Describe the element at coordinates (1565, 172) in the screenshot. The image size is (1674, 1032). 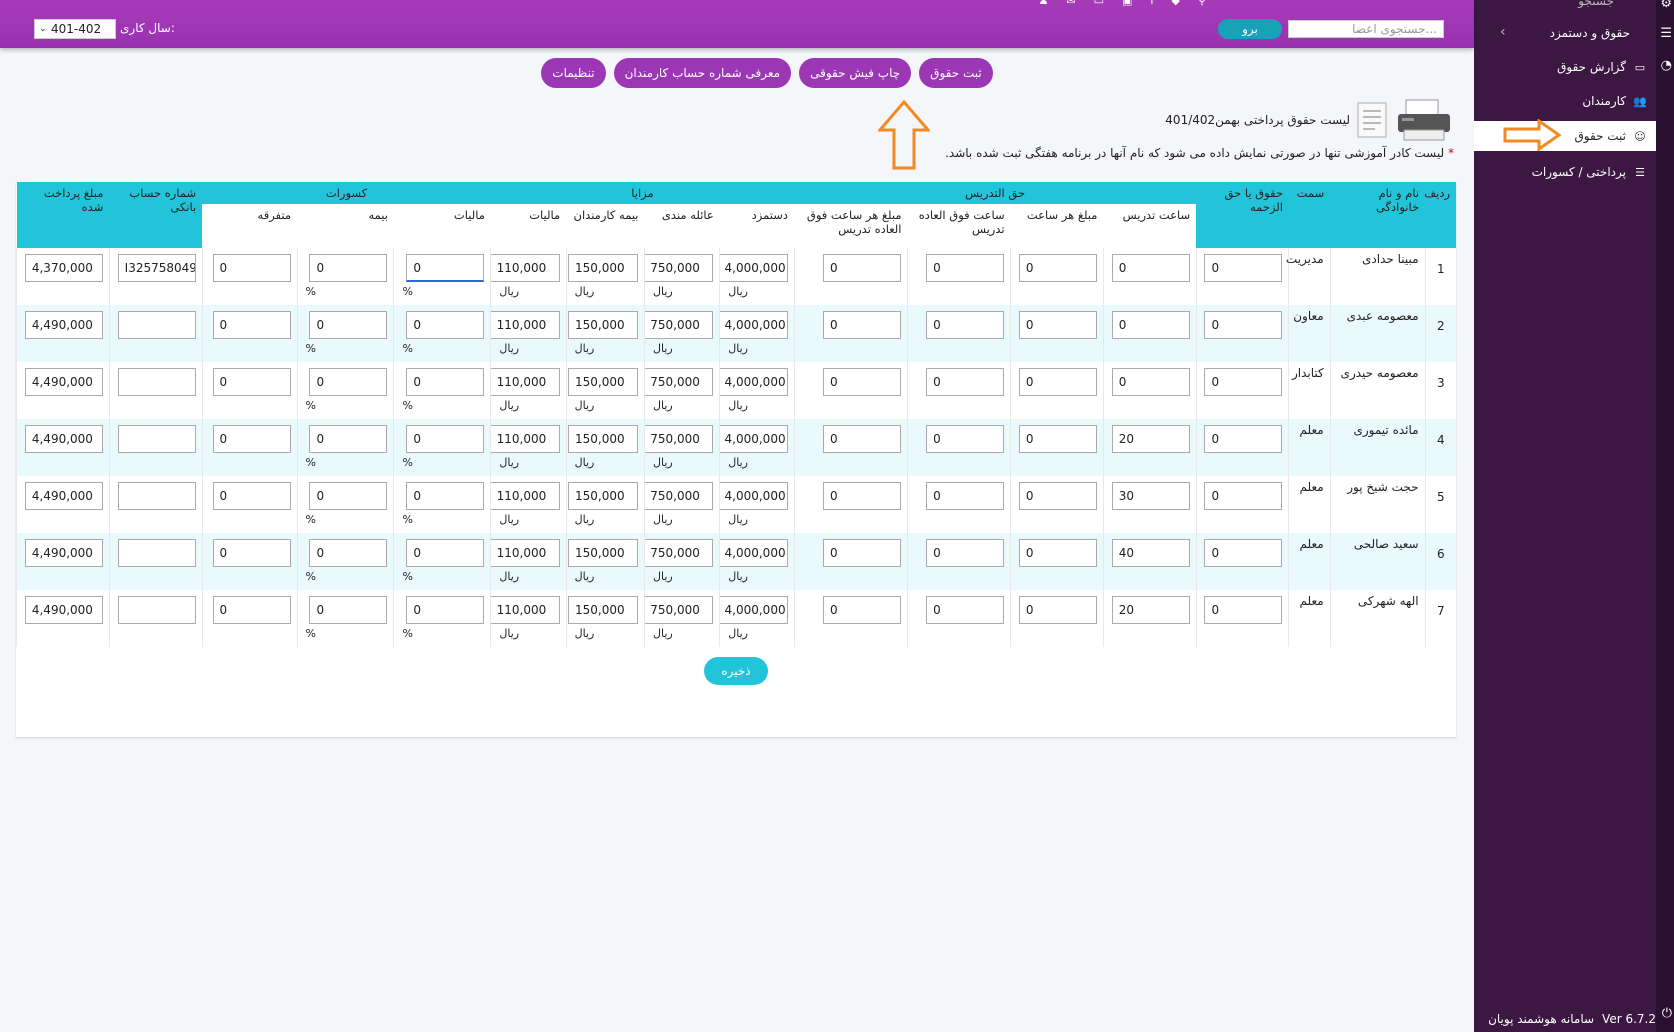
I see `sidebar-item-payments-deductions: پرداختی / کسورات ☰` at that location.